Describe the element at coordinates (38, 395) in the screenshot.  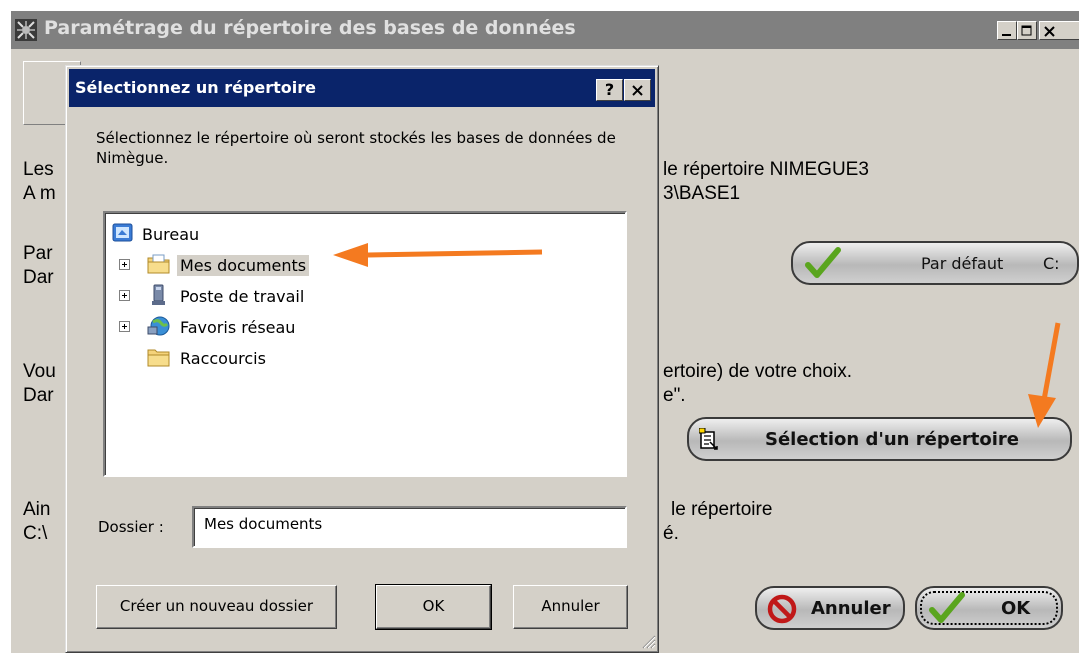
I see `text-dar-2: Dar` at that location.